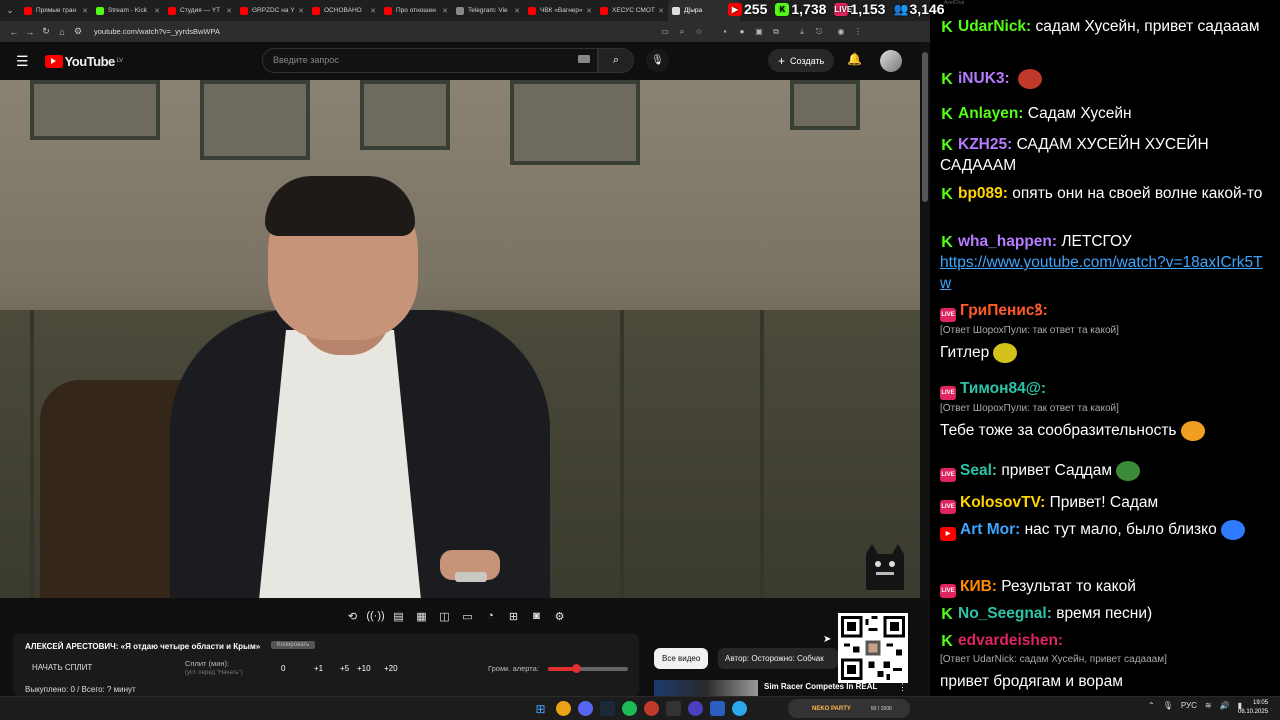 The height and width of the screenshot is (720, 1280). Describe the element at coordinates (416, 10) in the screenshot. I see `browser-tab: Про отношен ✕` at that location.